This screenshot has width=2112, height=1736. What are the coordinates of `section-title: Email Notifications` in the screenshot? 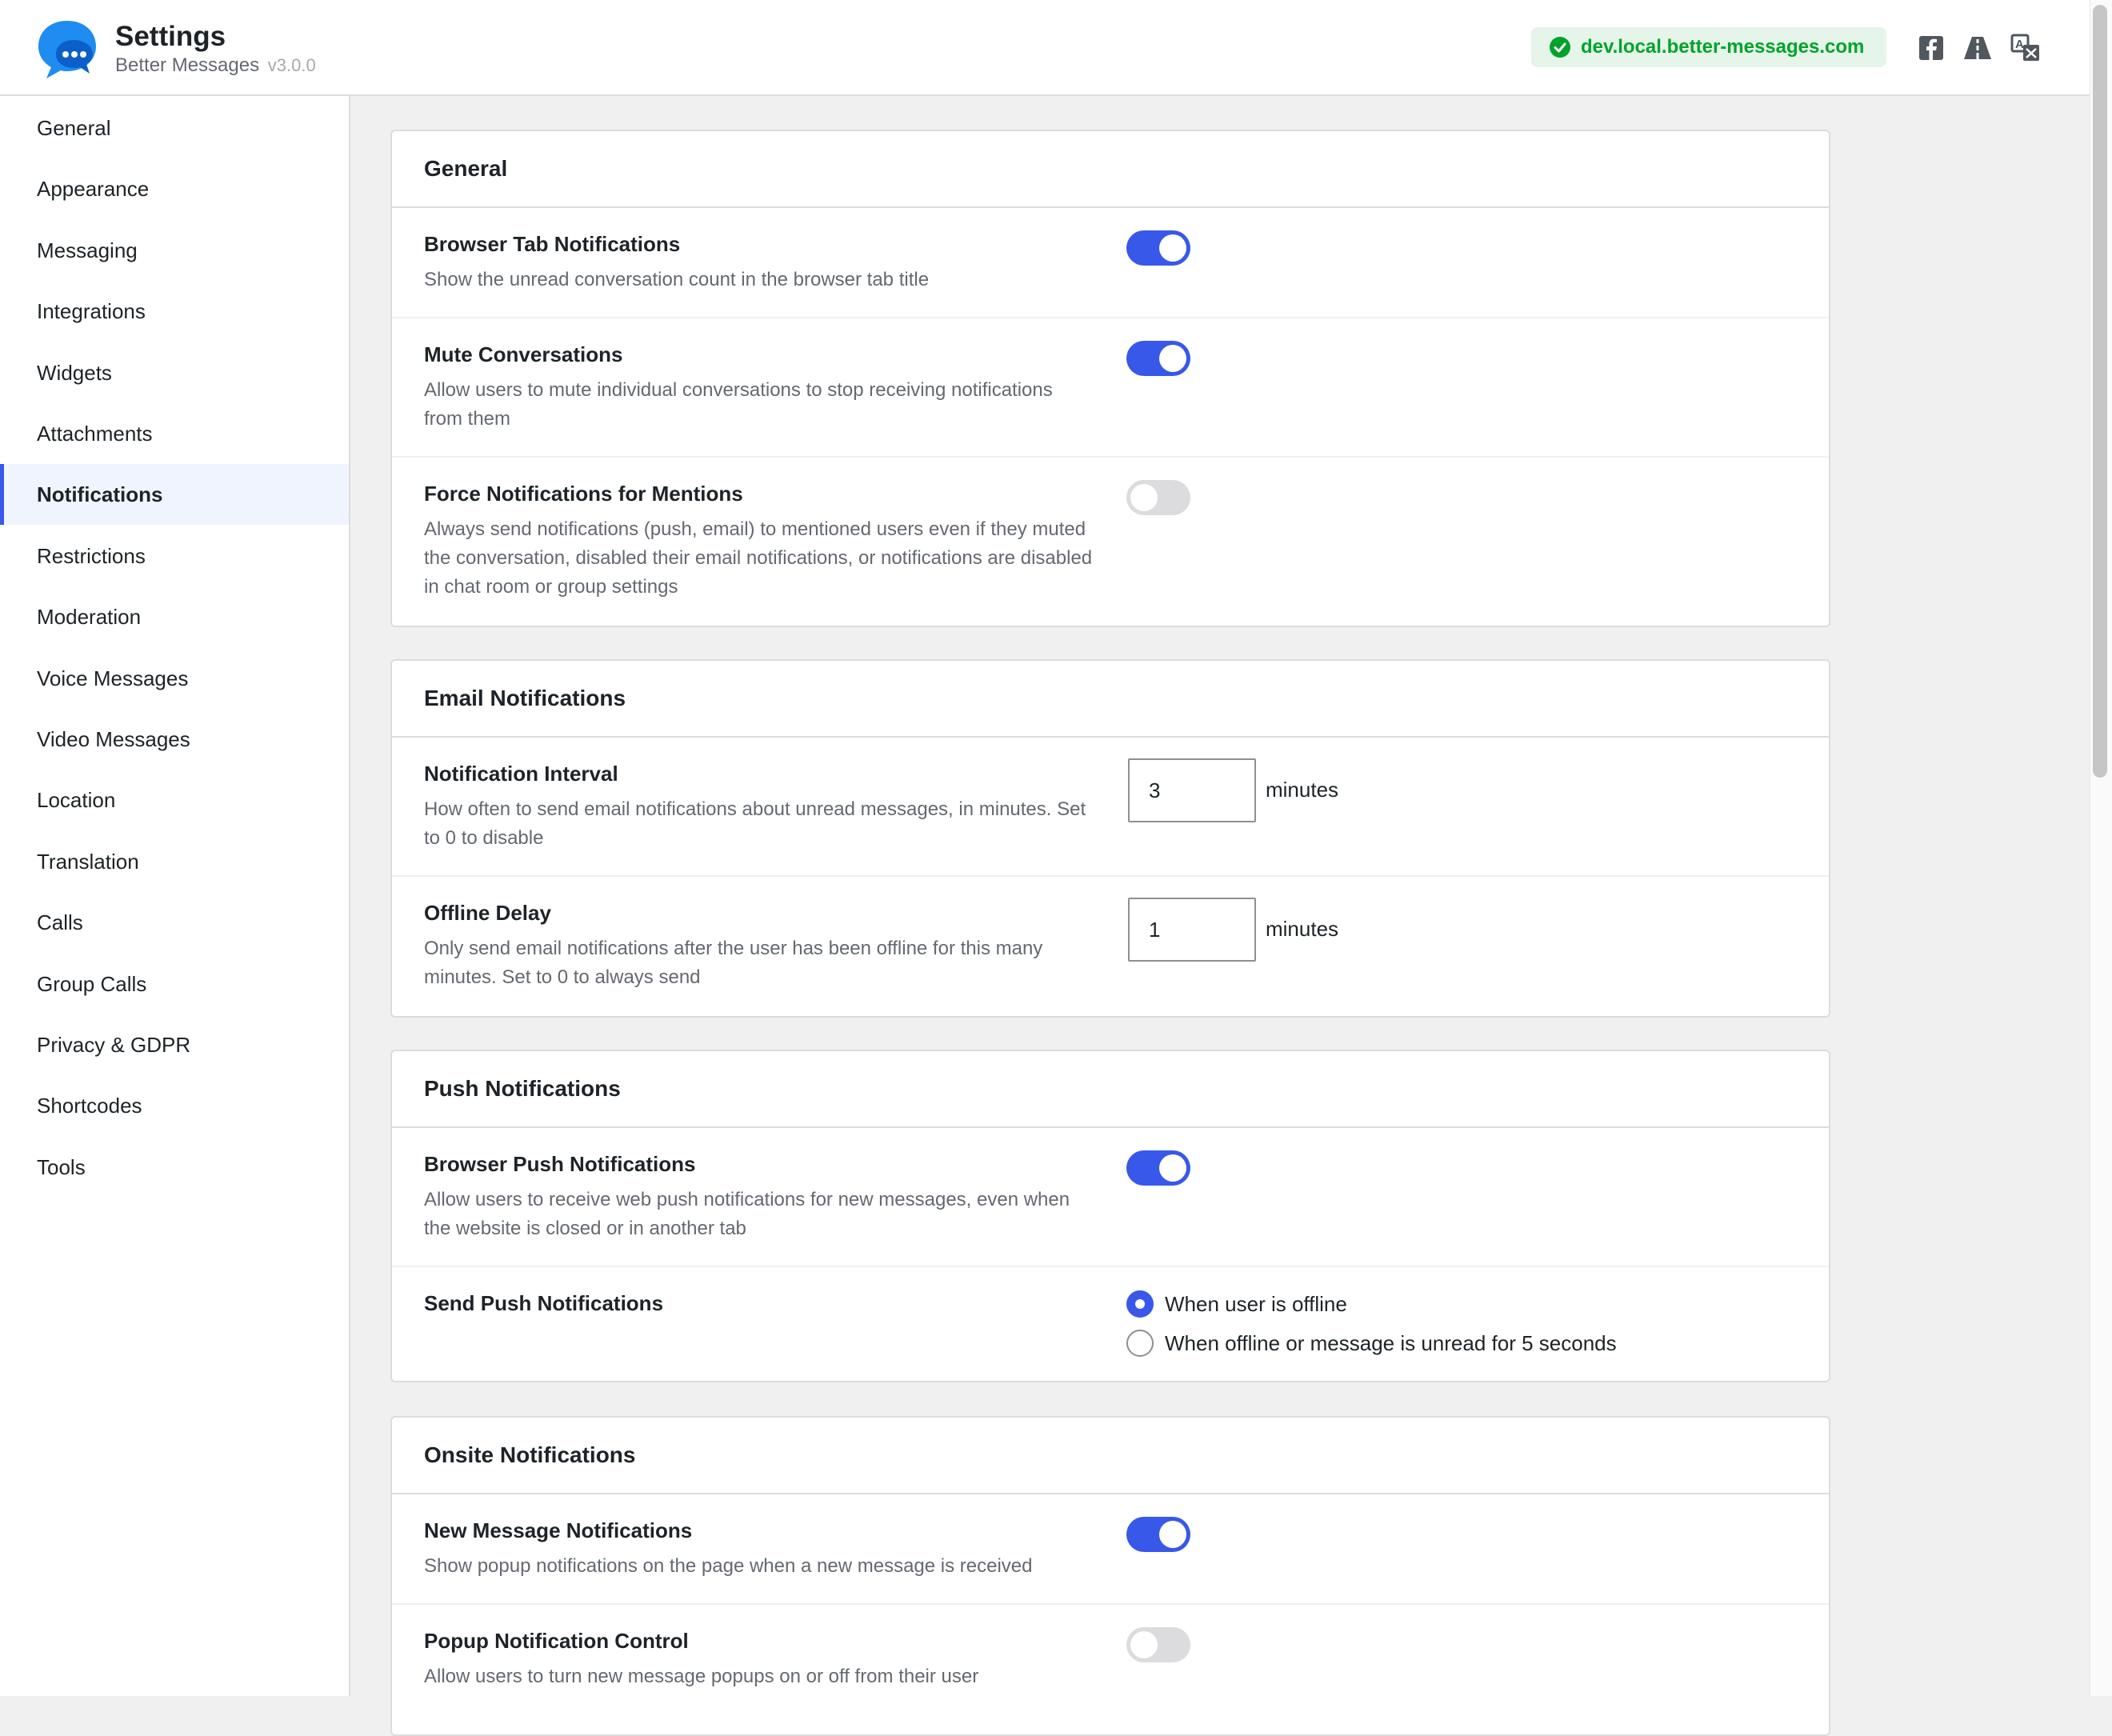 It's located at (1110, 699).